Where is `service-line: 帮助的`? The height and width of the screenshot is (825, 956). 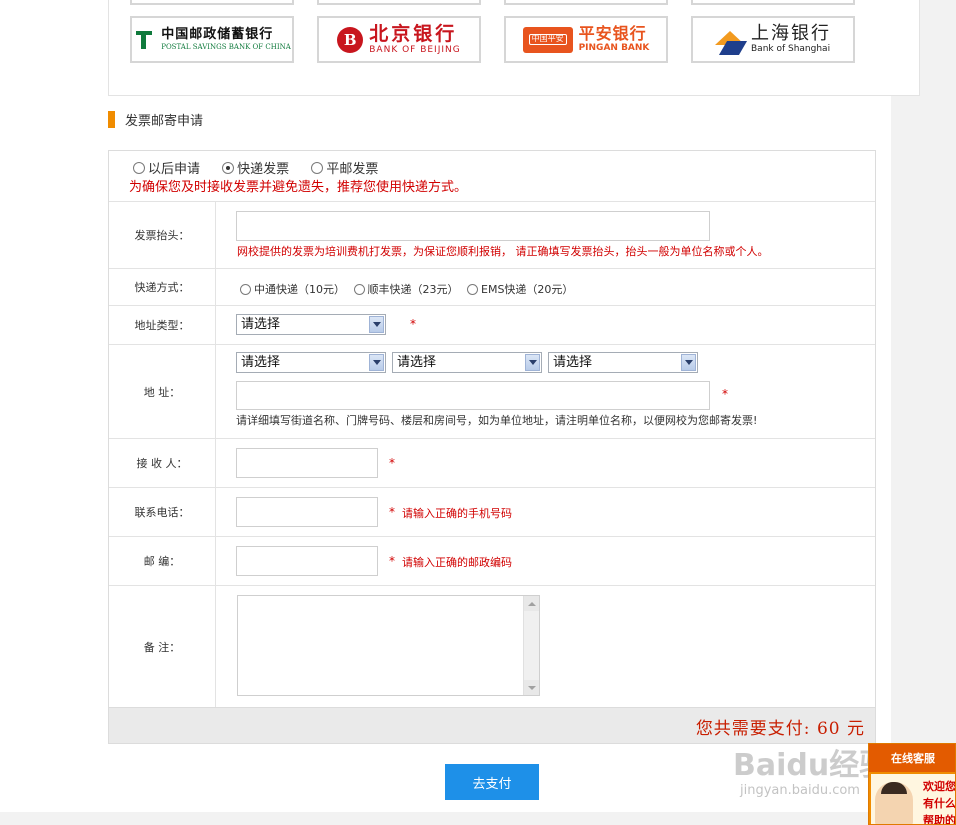
service-line: 帮助的 is located at coordinates (939, 819).